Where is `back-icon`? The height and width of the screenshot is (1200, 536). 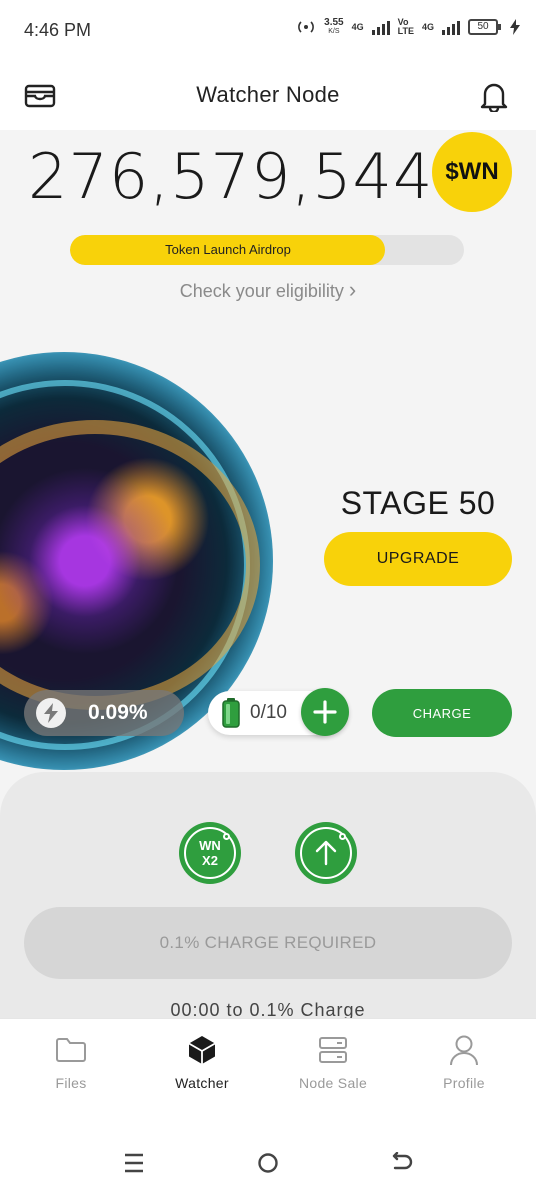
back-icon is located at coordinates (402, 1161).